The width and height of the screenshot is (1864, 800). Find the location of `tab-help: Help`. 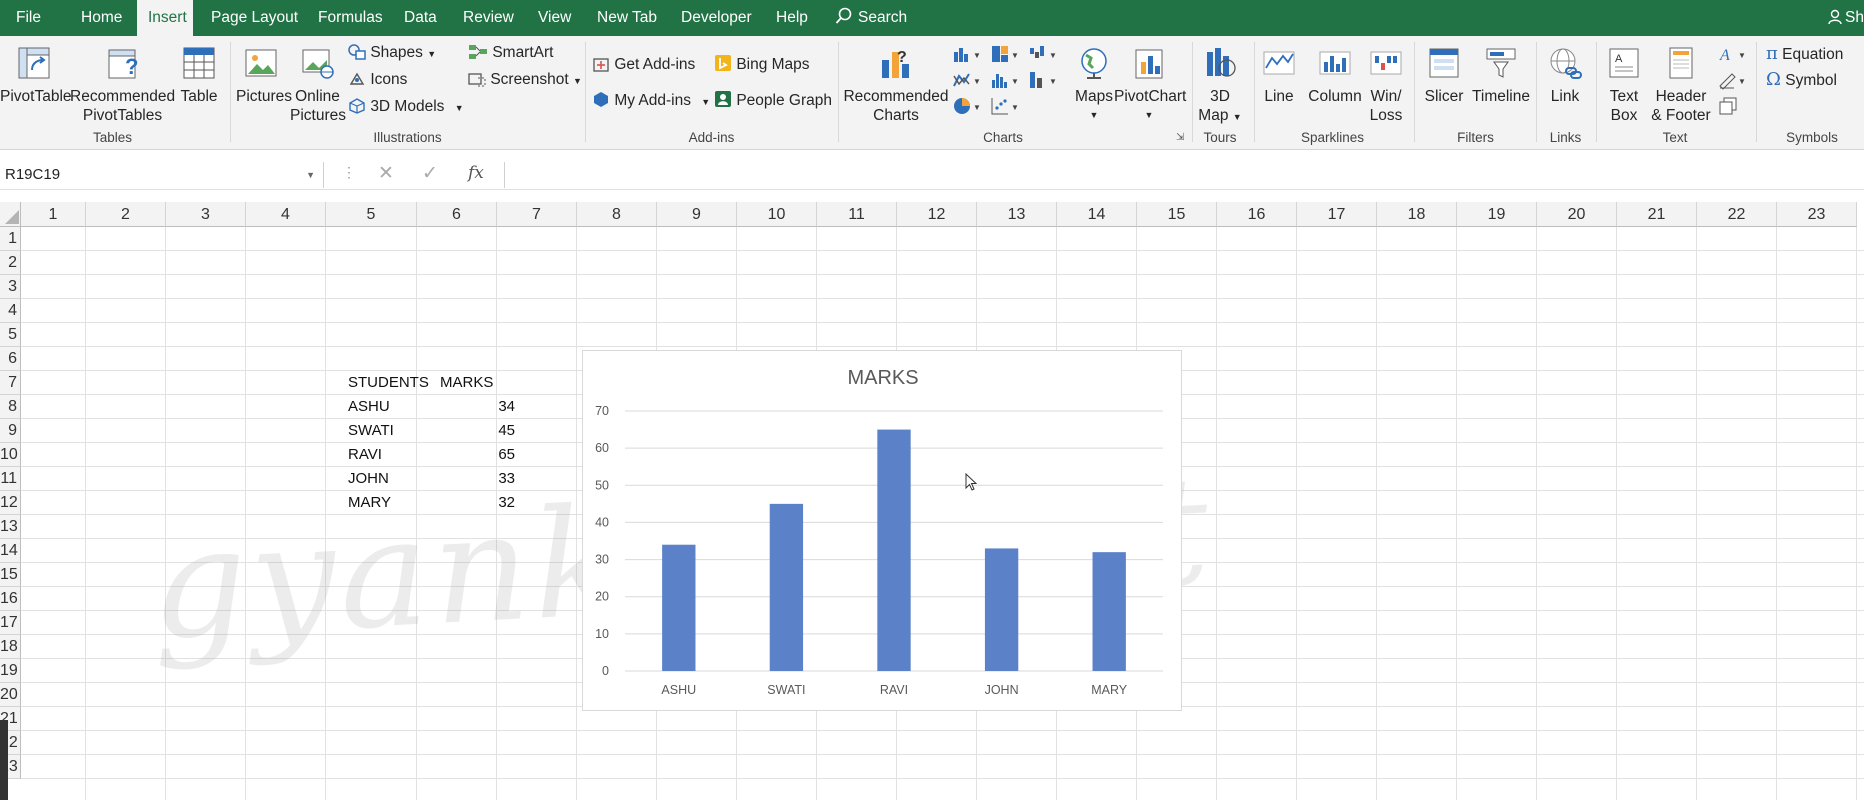

tab-help: Help is located at coordinates (792, 18).